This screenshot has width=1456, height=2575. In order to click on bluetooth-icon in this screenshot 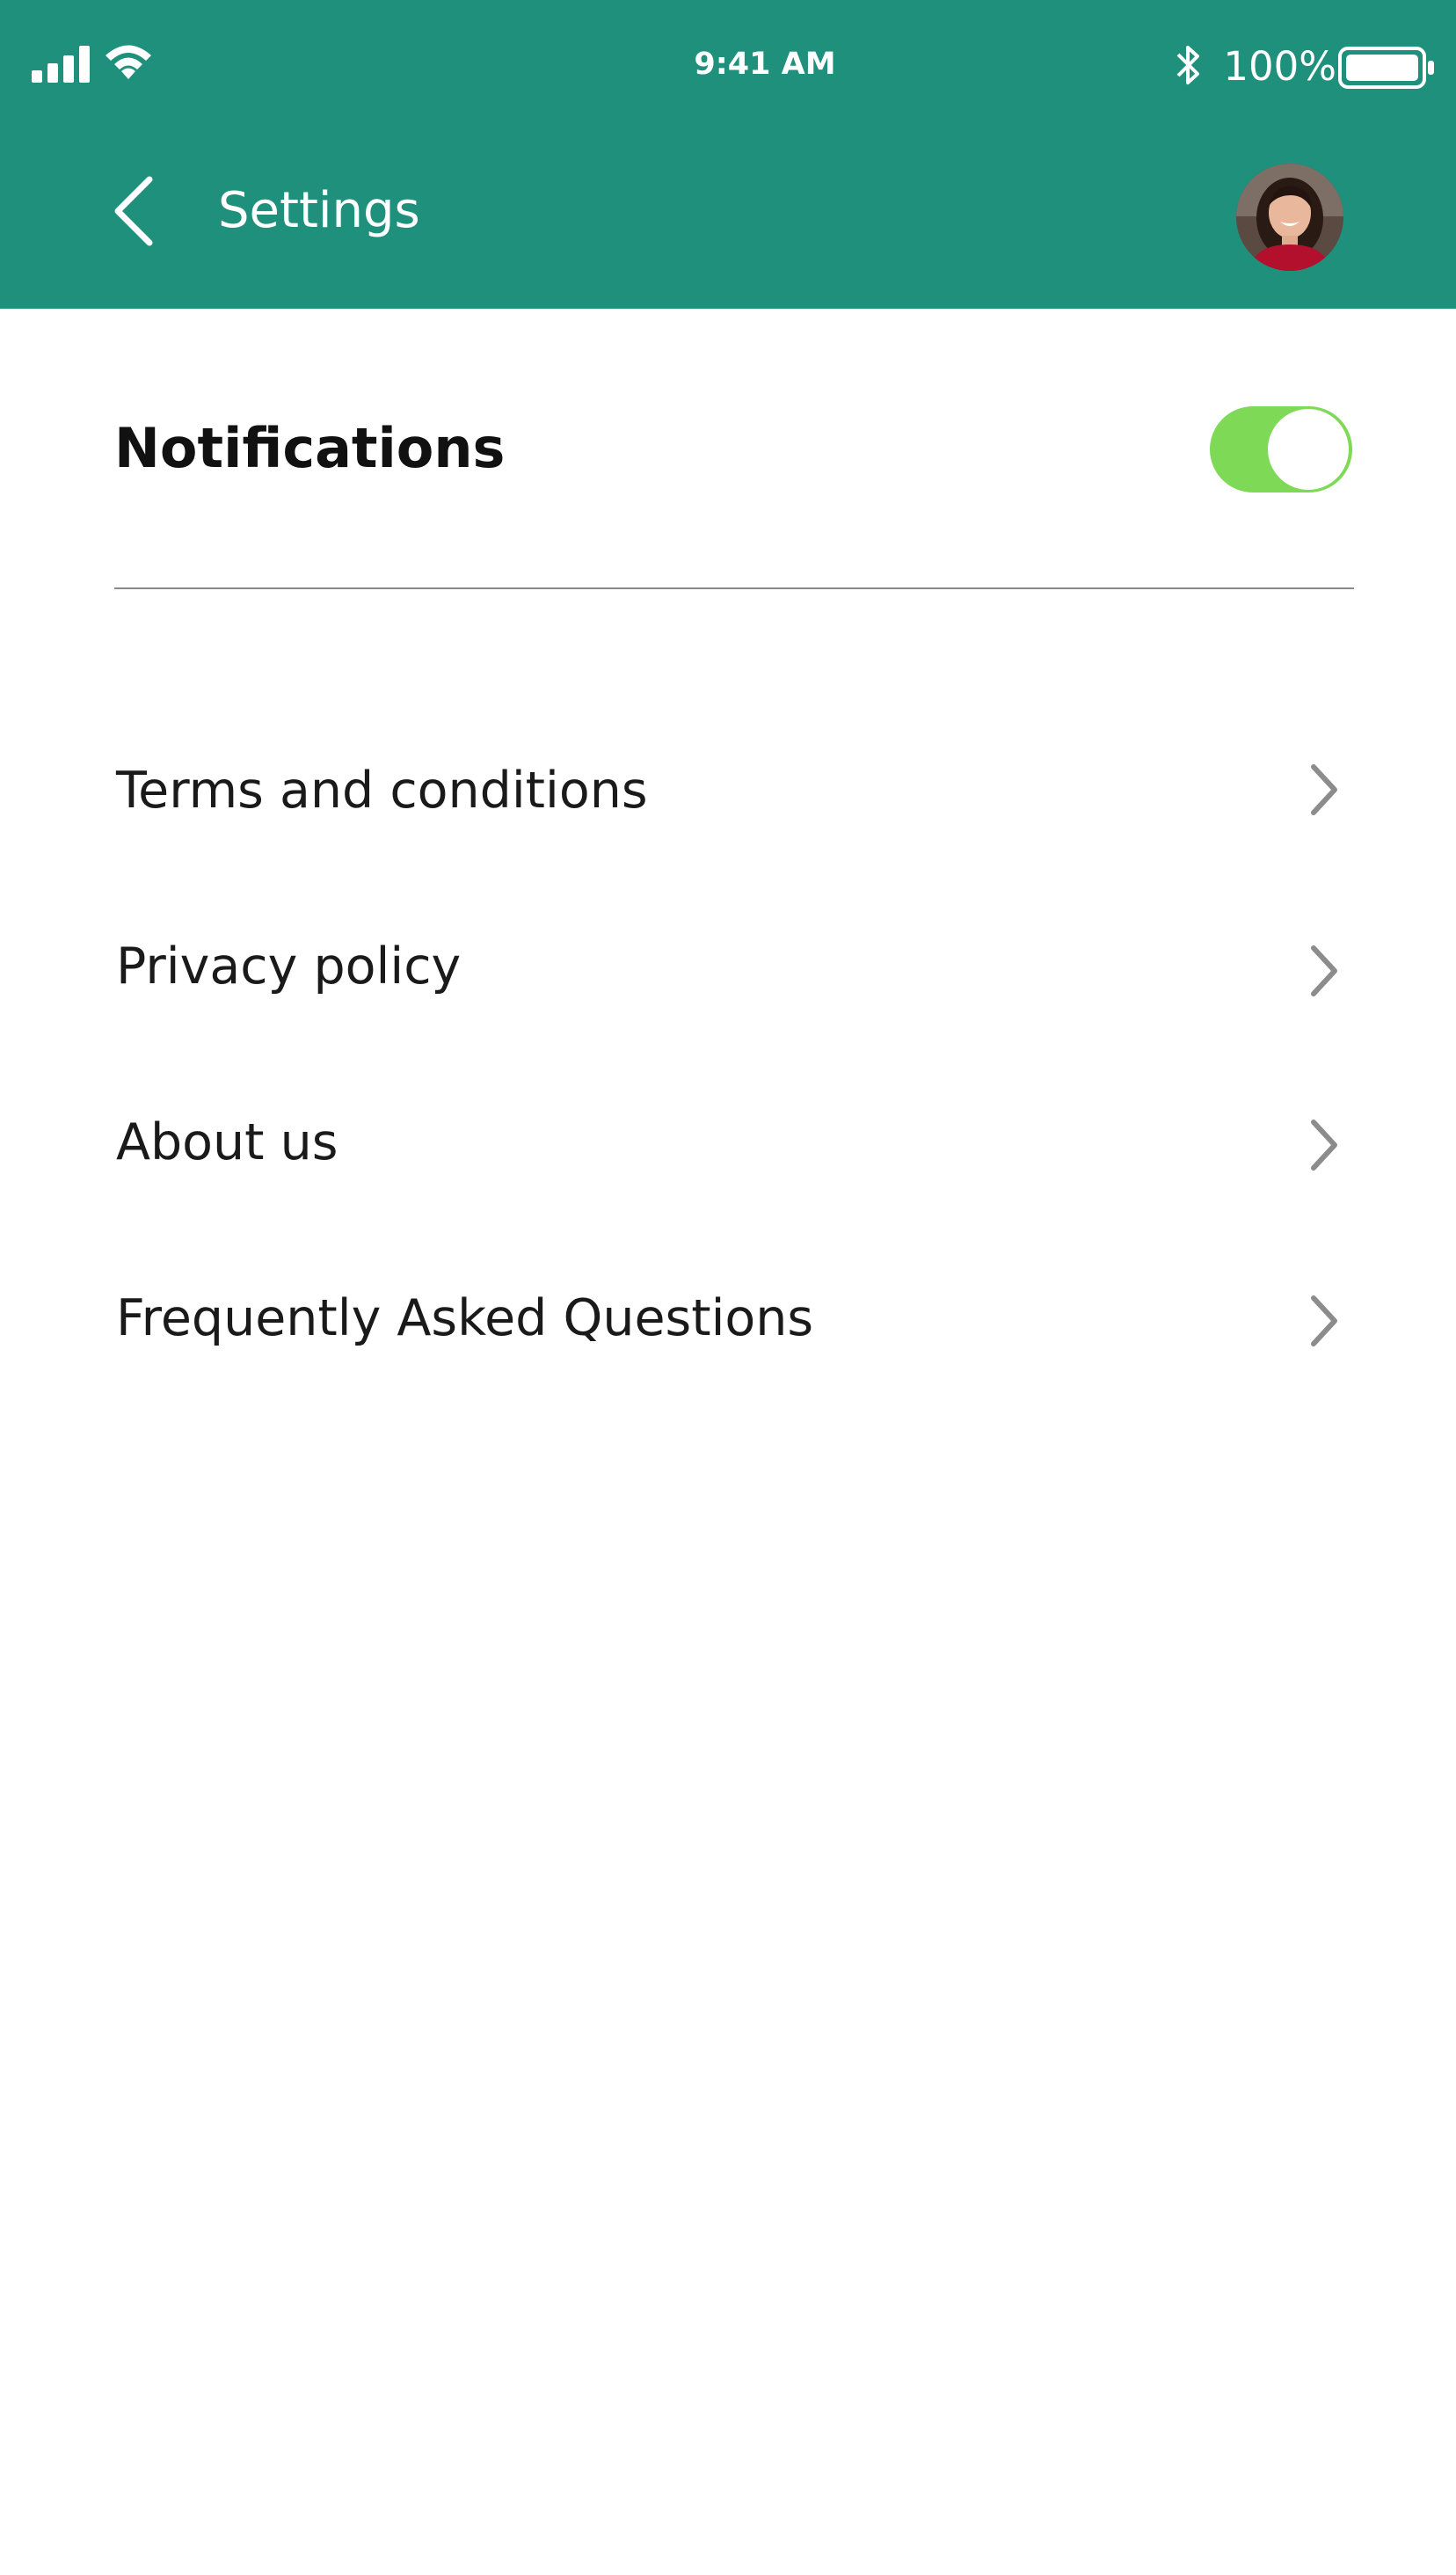, I will do `click(1187, 65)`.